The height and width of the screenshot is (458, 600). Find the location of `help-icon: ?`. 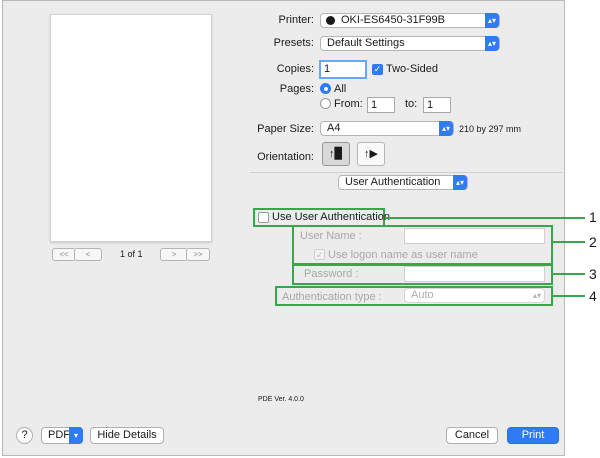

help-icon: ? is located at coordinates (24, 435).